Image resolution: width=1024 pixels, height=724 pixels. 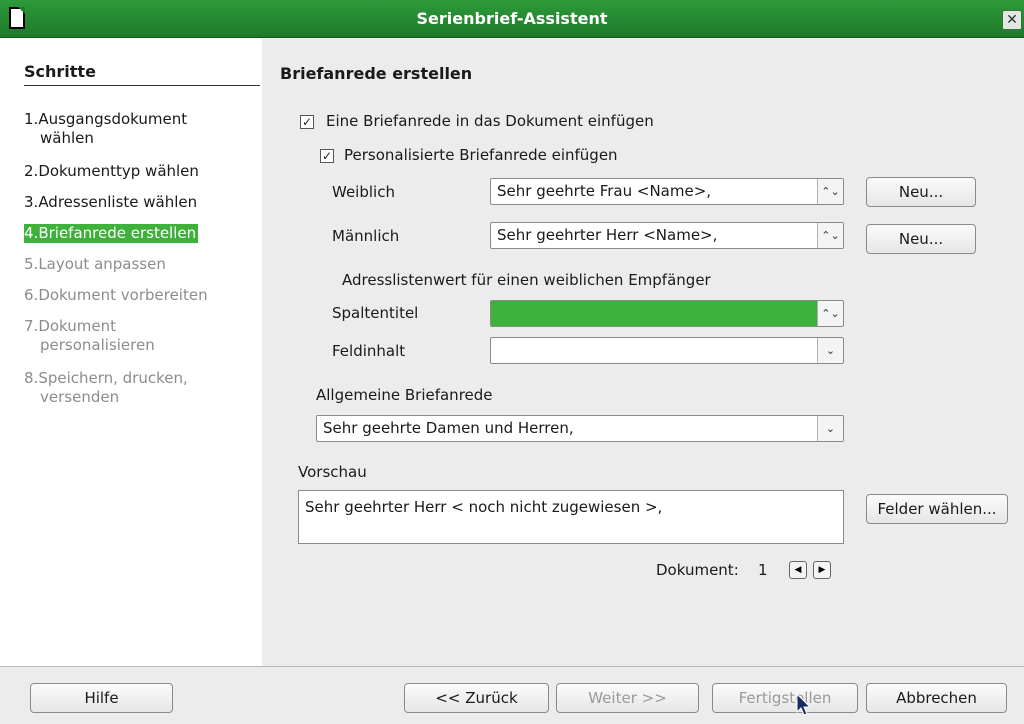 I want to click on document-number: 1, so click(x=763, y=570).